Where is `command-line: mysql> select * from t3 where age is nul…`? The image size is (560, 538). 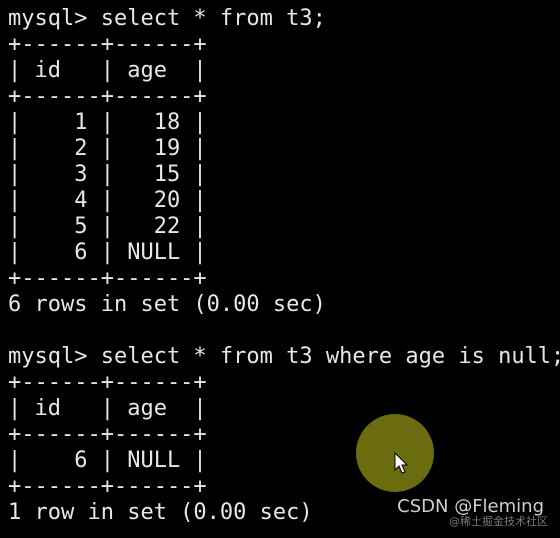 command-line: mysql> select * from t3 where age is nul… is located at coordinates (284, 356).